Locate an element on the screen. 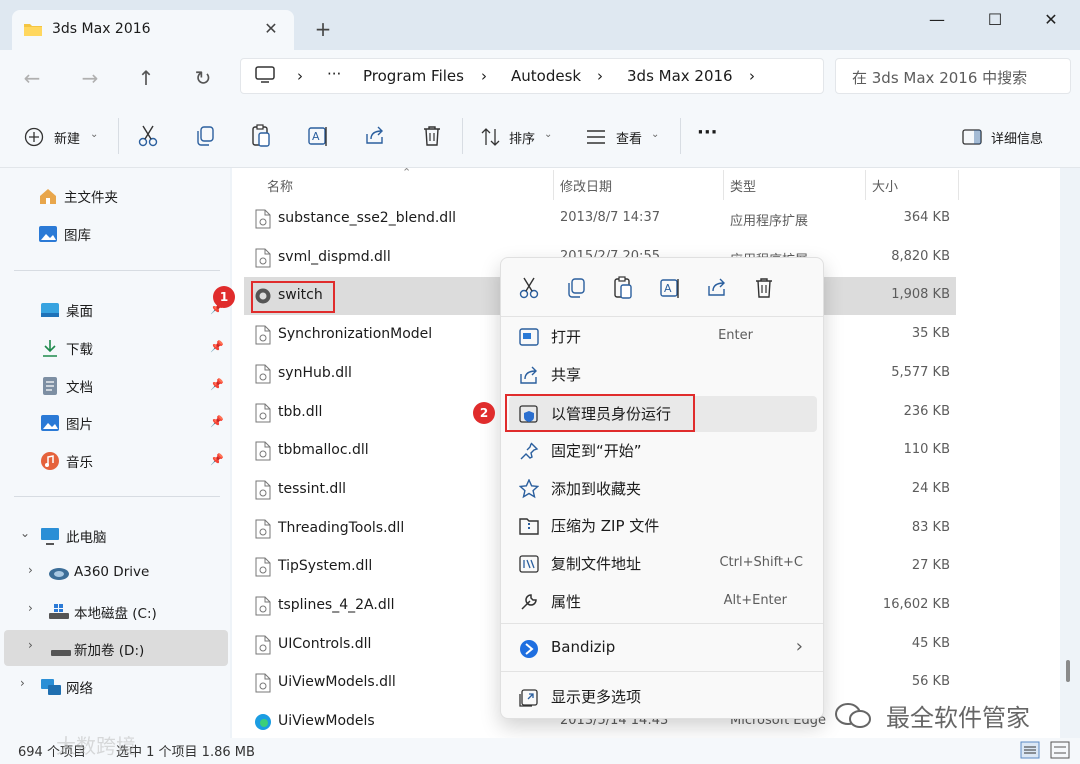 The height and width of the screenshot is (764, 1080). svg-text: A is located at coordinates (668, 288).